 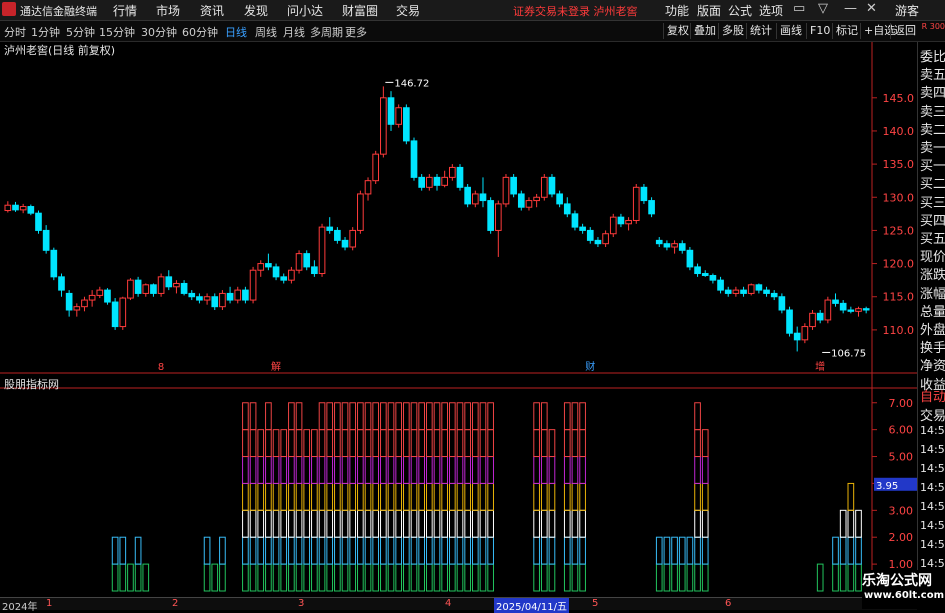 What do you see at coordinates (301, 603) in the screenshot?
I see `date-label-3: 3` at bounding box center [301, 603].